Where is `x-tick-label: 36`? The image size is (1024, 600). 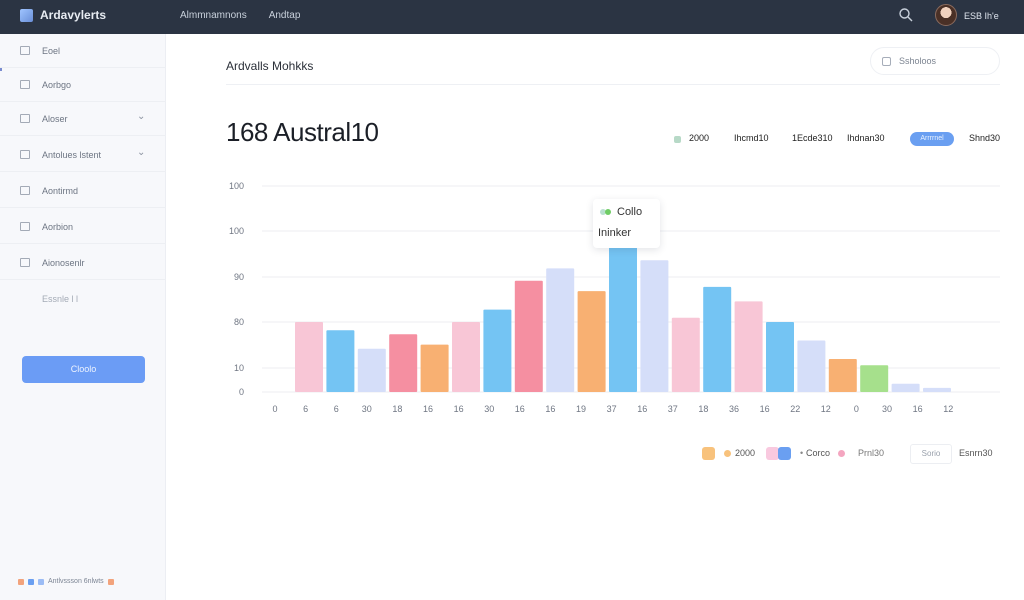 x-tick-label: 36 is located at coordinates (734, 409).